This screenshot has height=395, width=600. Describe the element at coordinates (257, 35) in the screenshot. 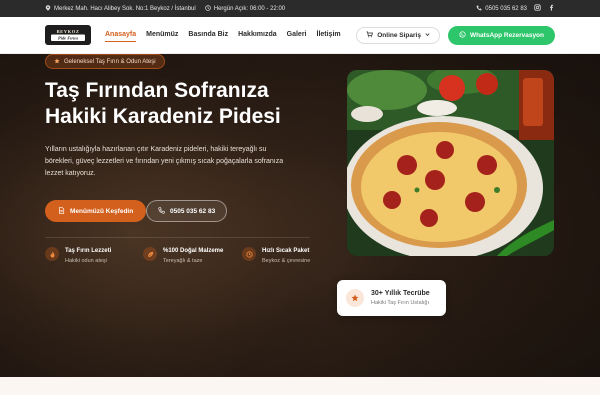

I see `nav-item-hakkimizda: Hakkımızda` at that location.